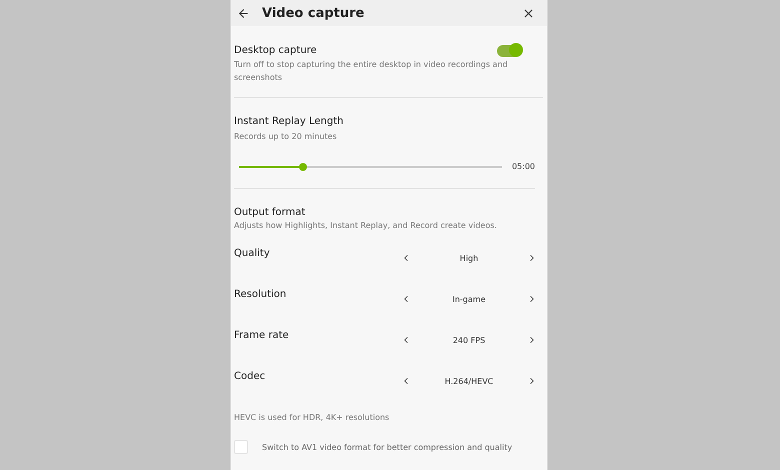 The image size is (780, 470). What do you see at coordinates (469, 381) in the screenshot?
I see `setting-value: H.264/HEVC` at bounding box center [469, 381].